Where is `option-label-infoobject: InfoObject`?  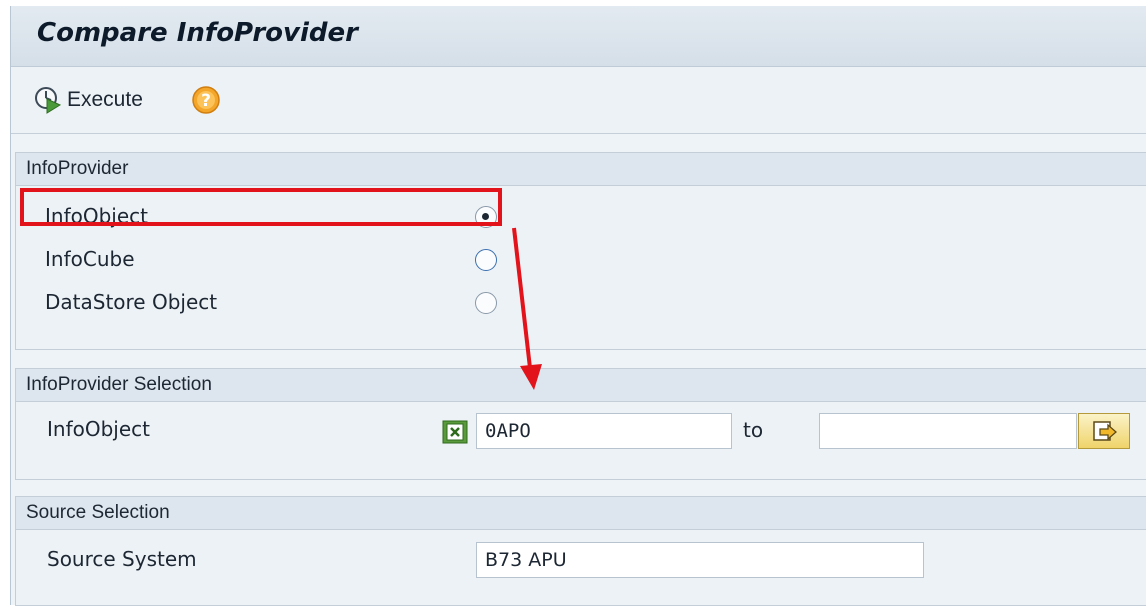
option-label-infoobject: InfoObject is located at coordinates (96, 216).